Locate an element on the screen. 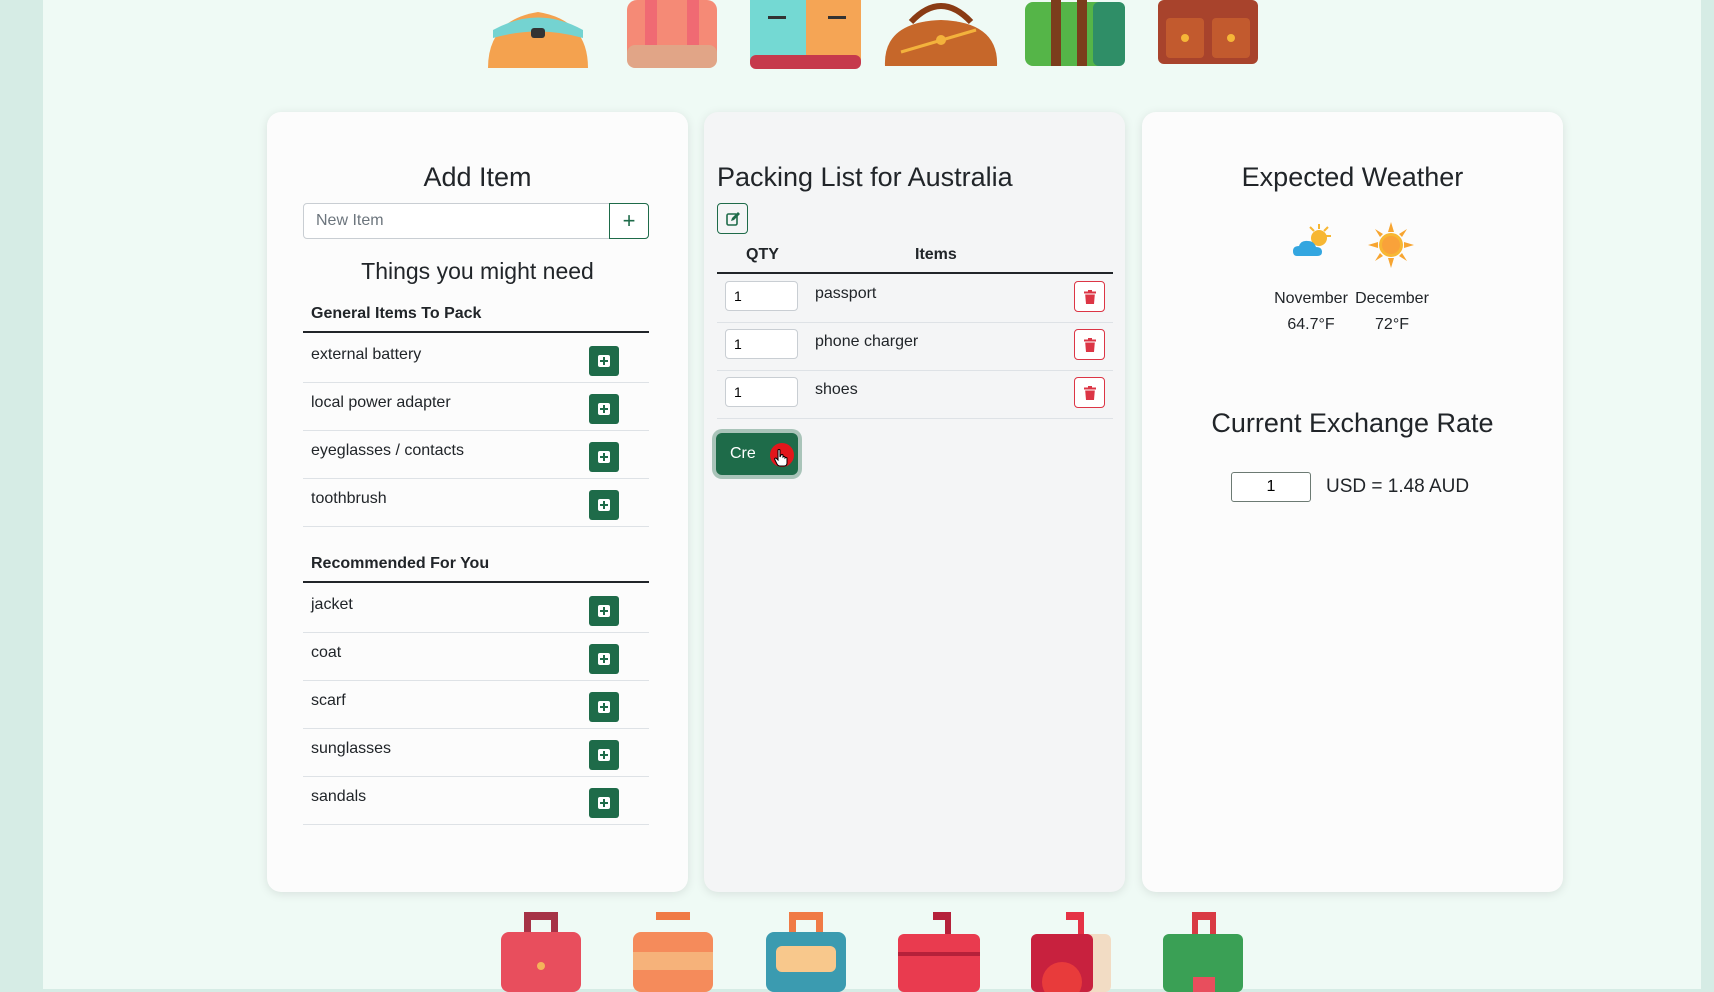  rolling-suitcase-illustration-orange is located at coordinates (673, 952).